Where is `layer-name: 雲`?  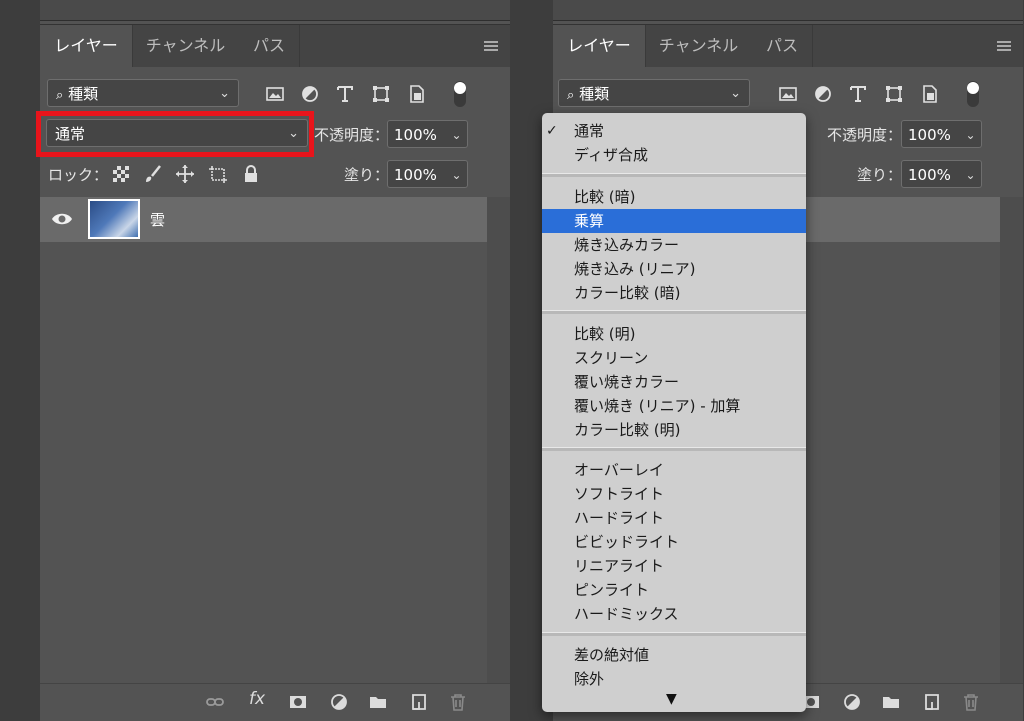 layer-name: 雲 is located at coordinates (157, 219).